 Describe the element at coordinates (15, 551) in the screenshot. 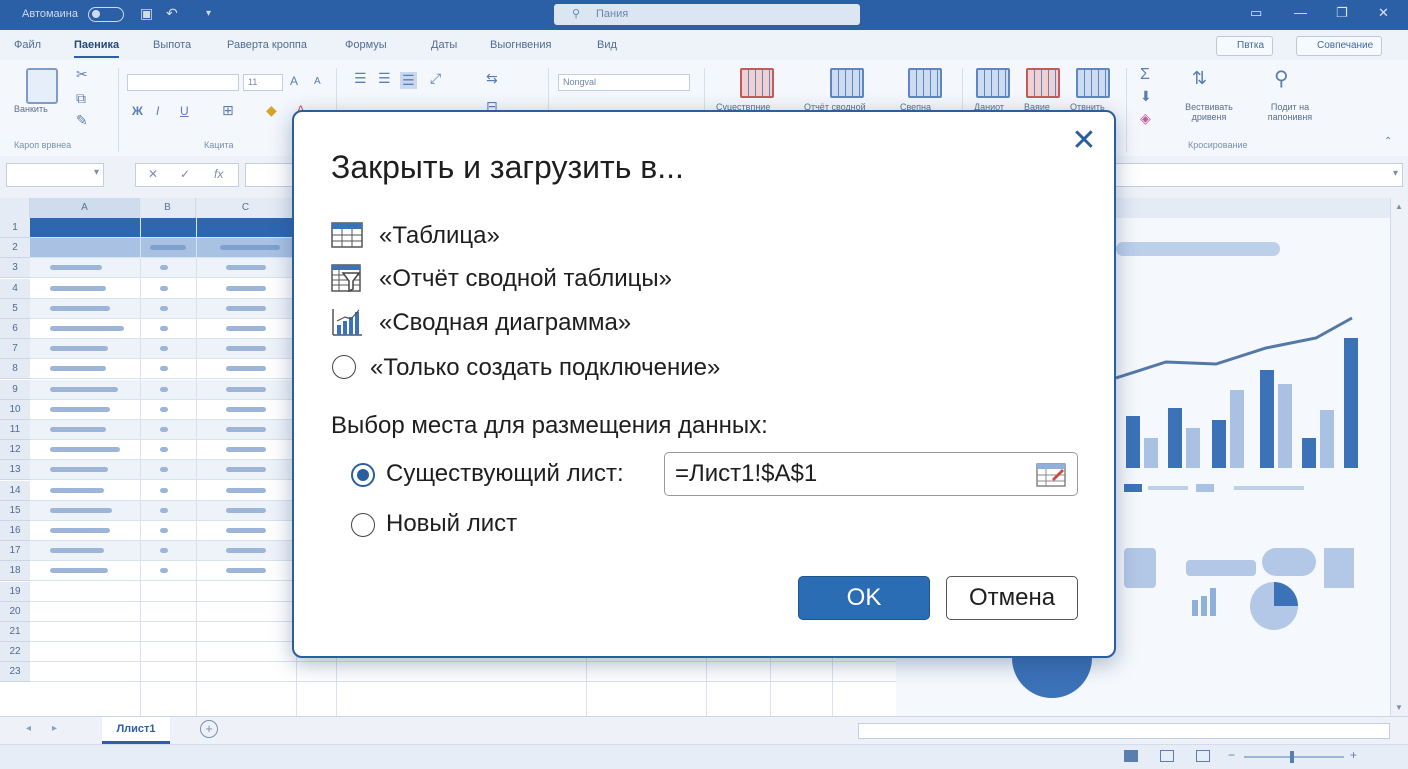

I see `row-header: 17` at that location.